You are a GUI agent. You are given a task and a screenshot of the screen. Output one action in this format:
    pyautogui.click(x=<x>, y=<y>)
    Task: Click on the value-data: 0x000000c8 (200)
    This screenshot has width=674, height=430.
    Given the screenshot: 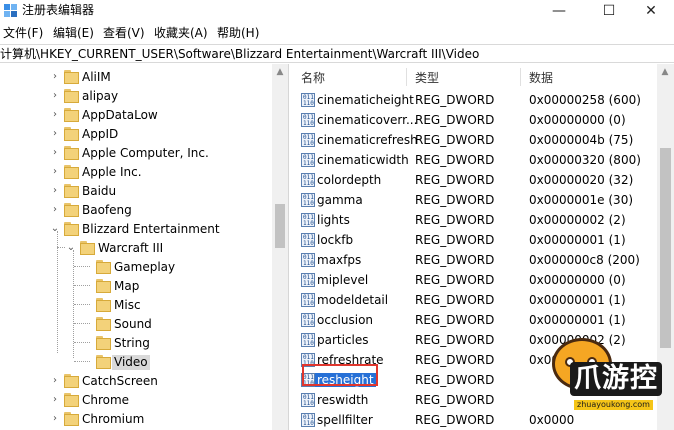 What is the action you would take?
    pyautogui.click(x=584, y=260)
    